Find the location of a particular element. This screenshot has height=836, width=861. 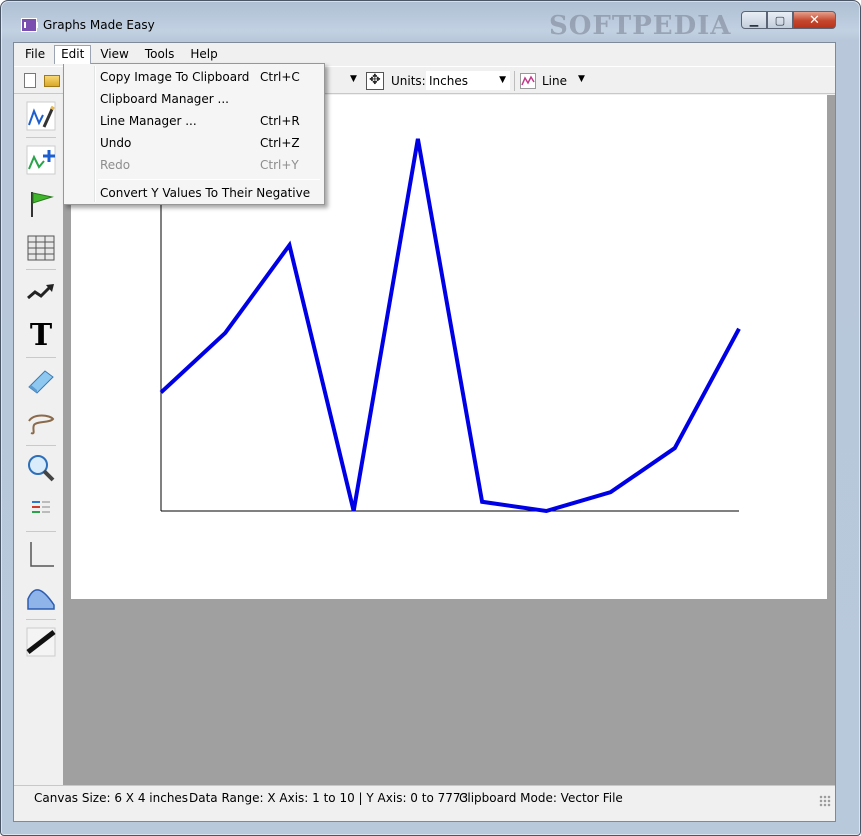

units-select: Inches ▼ is located at coordinates (468, 80).